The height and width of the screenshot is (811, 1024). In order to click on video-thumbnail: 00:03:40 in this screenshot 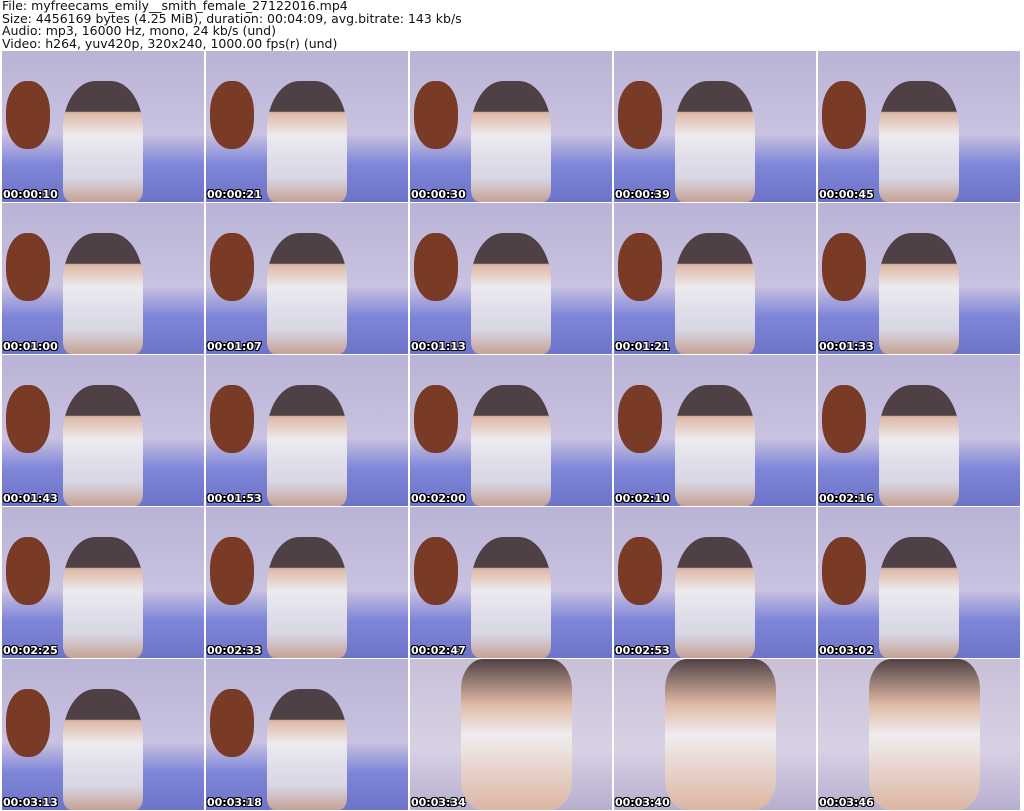, I will do `click(715, 734)`.